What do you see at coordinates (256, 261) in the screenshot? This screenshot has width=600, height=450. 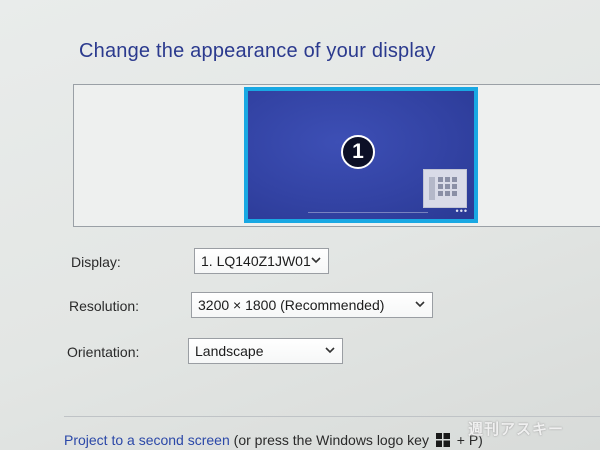 I see `display-dropdown-value: 1. LQ140Z1JW01` at bounding box center [256, 261].